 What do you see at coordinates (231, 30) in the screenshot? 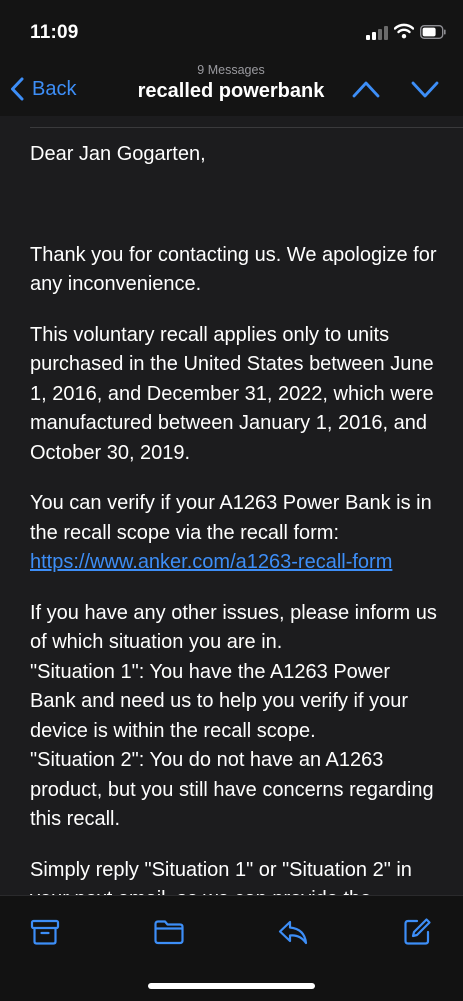
I see `status-bar: 11:09` at bounding box center [231, 30].